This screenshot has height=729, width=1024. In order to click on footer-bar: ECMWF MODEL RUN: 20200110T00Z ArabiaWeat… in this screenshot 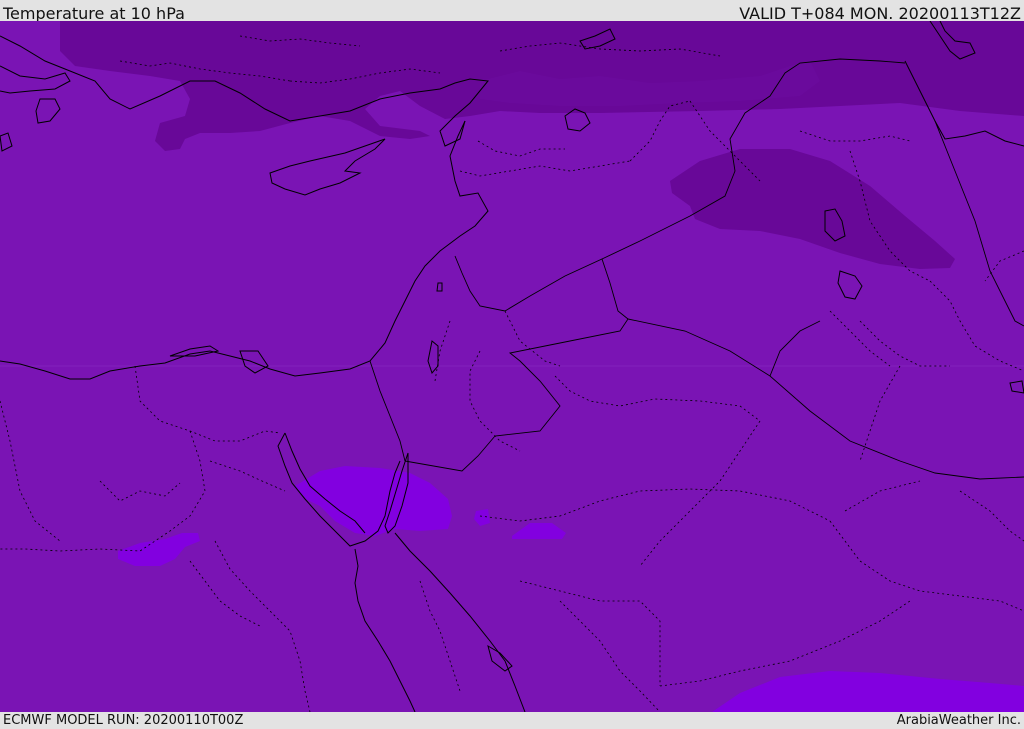, I will do `click(512, 720)`.